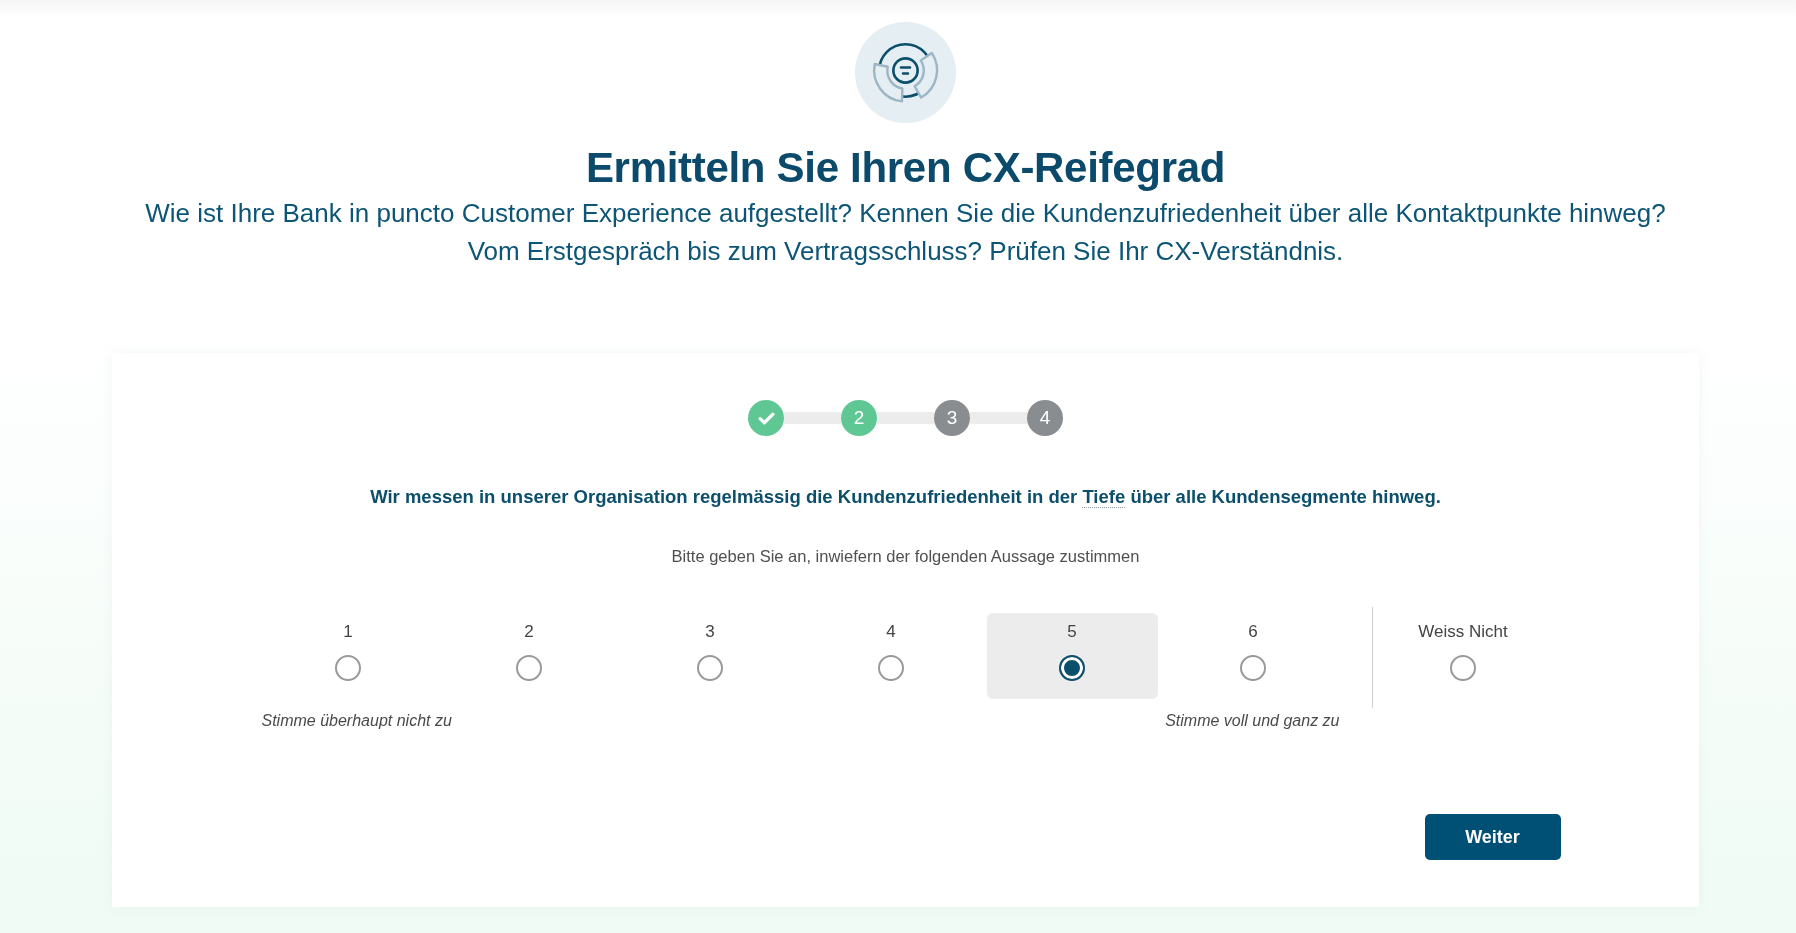  Describe the element at coordinates (891, 632) in the screenshot. I see `option-label: 4` at that location.